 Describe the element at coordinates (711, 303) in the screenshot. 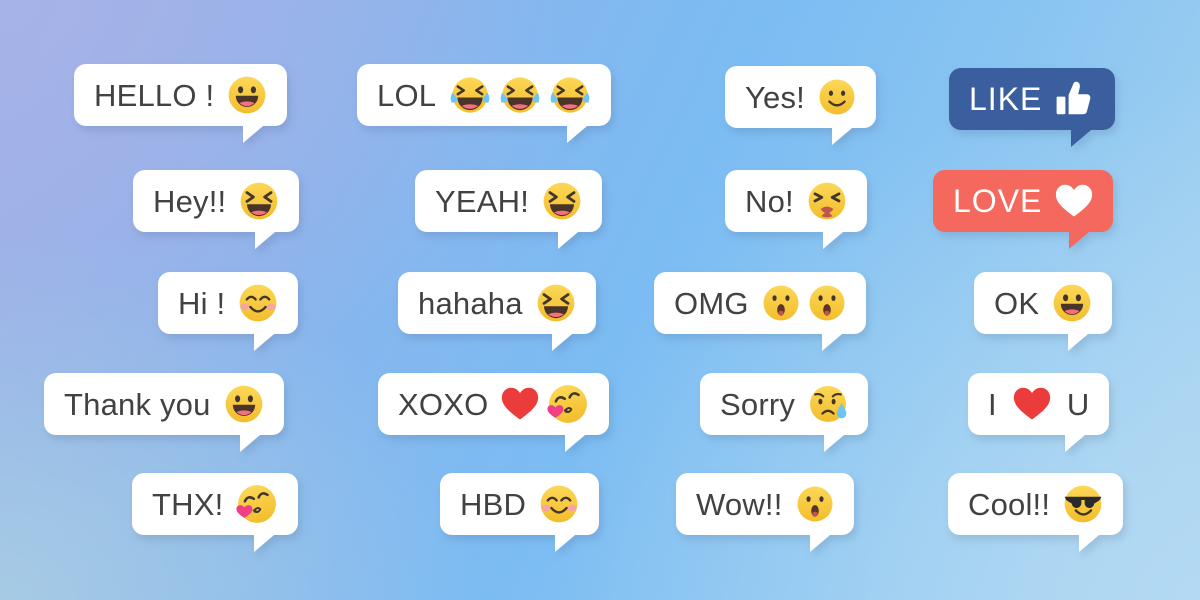

I see `bubble-text-omg: OMG` at that location.